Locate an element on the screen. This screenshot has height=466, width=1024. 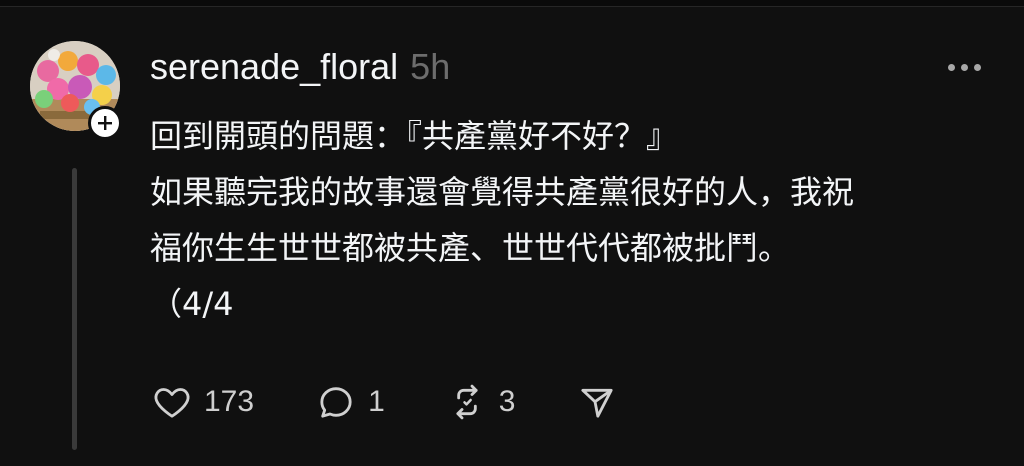
repost-count: 3 is located at coordinates (507, 401).